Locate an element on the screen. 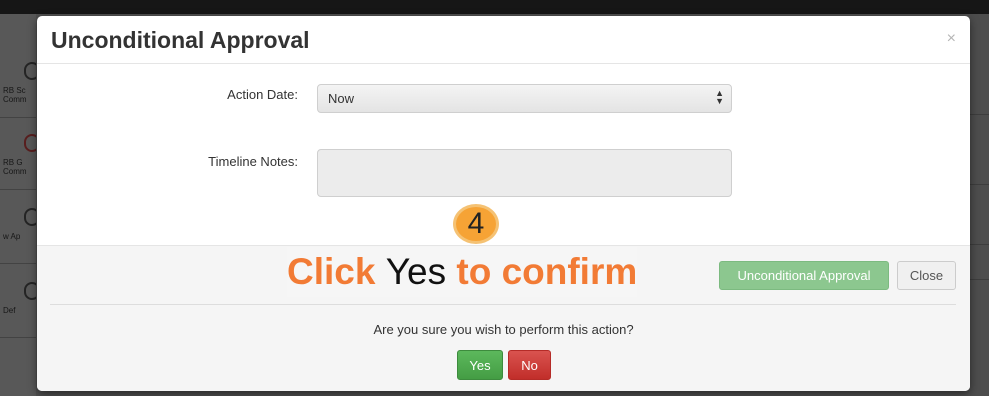 The height and width of the screenshot is (396, 989). timeline-notes-textarea is located at coordinates (524, 173).